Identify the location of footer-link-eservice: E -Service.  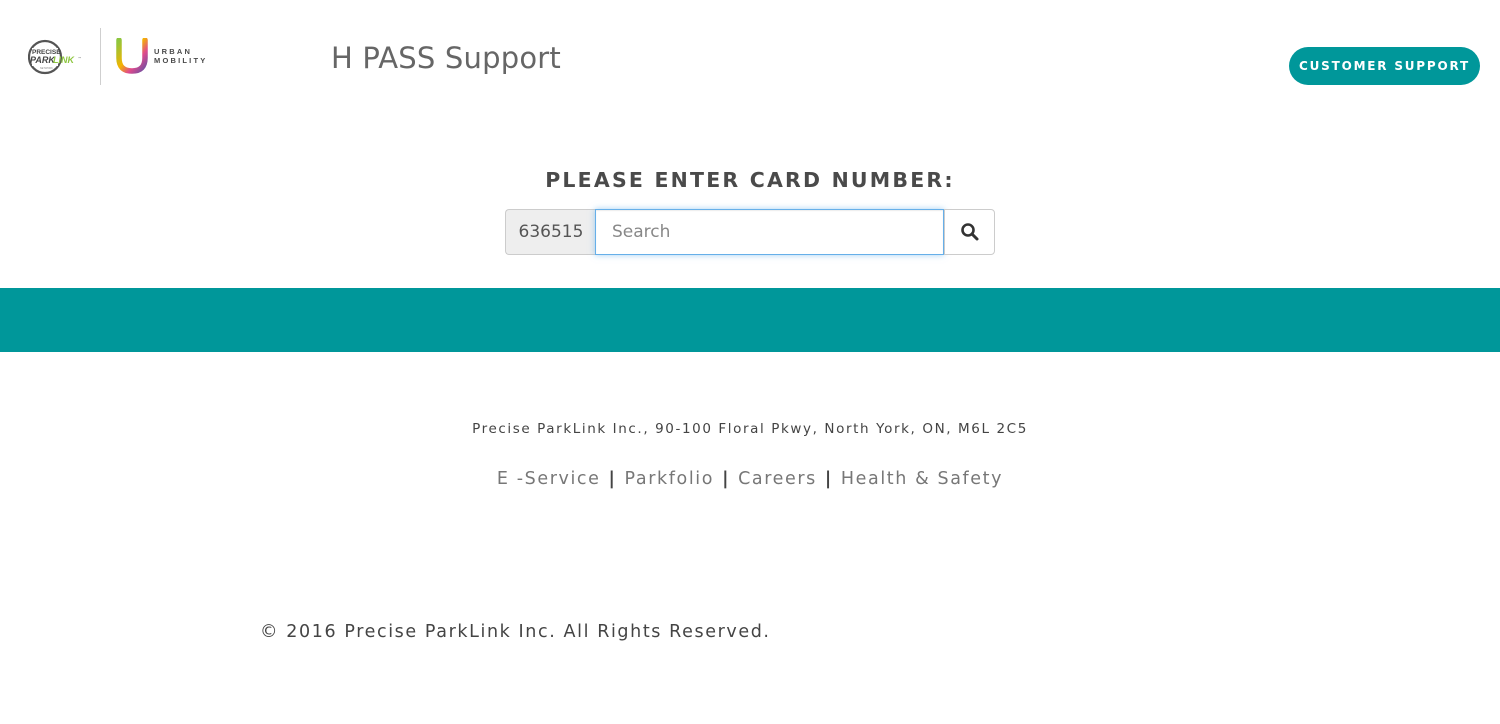
(549, 479).